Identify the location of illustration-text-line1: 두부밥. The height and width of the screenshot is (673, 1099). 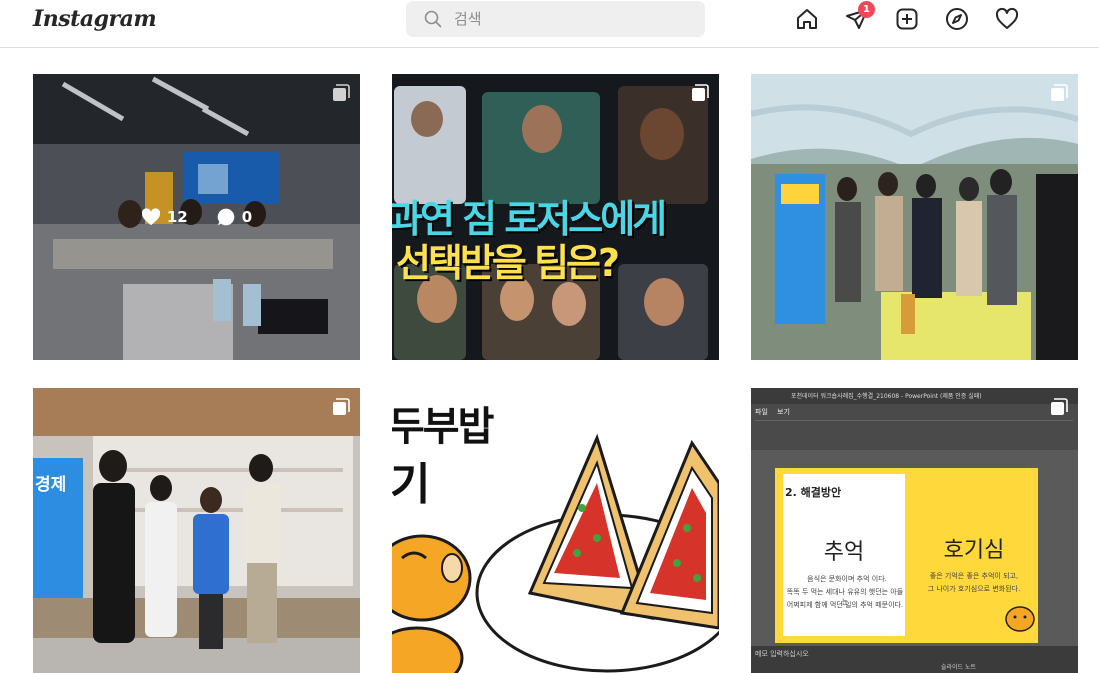
(443, 427).